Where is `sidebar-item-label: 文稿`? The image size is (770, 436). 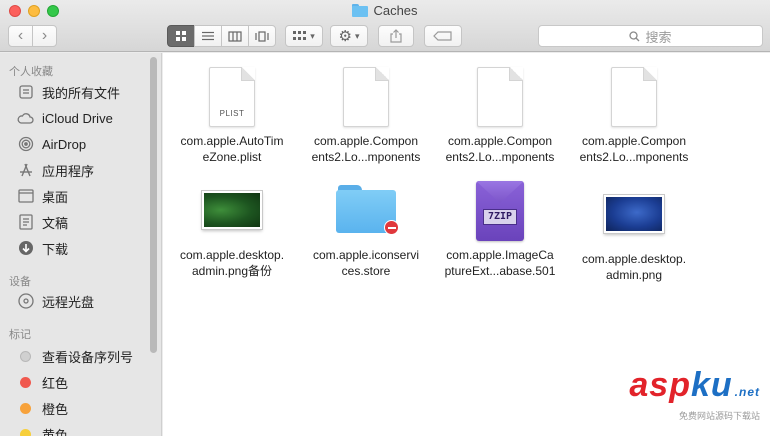 sidebar-item-label: 文稿 is located at coordinates (55, 223).